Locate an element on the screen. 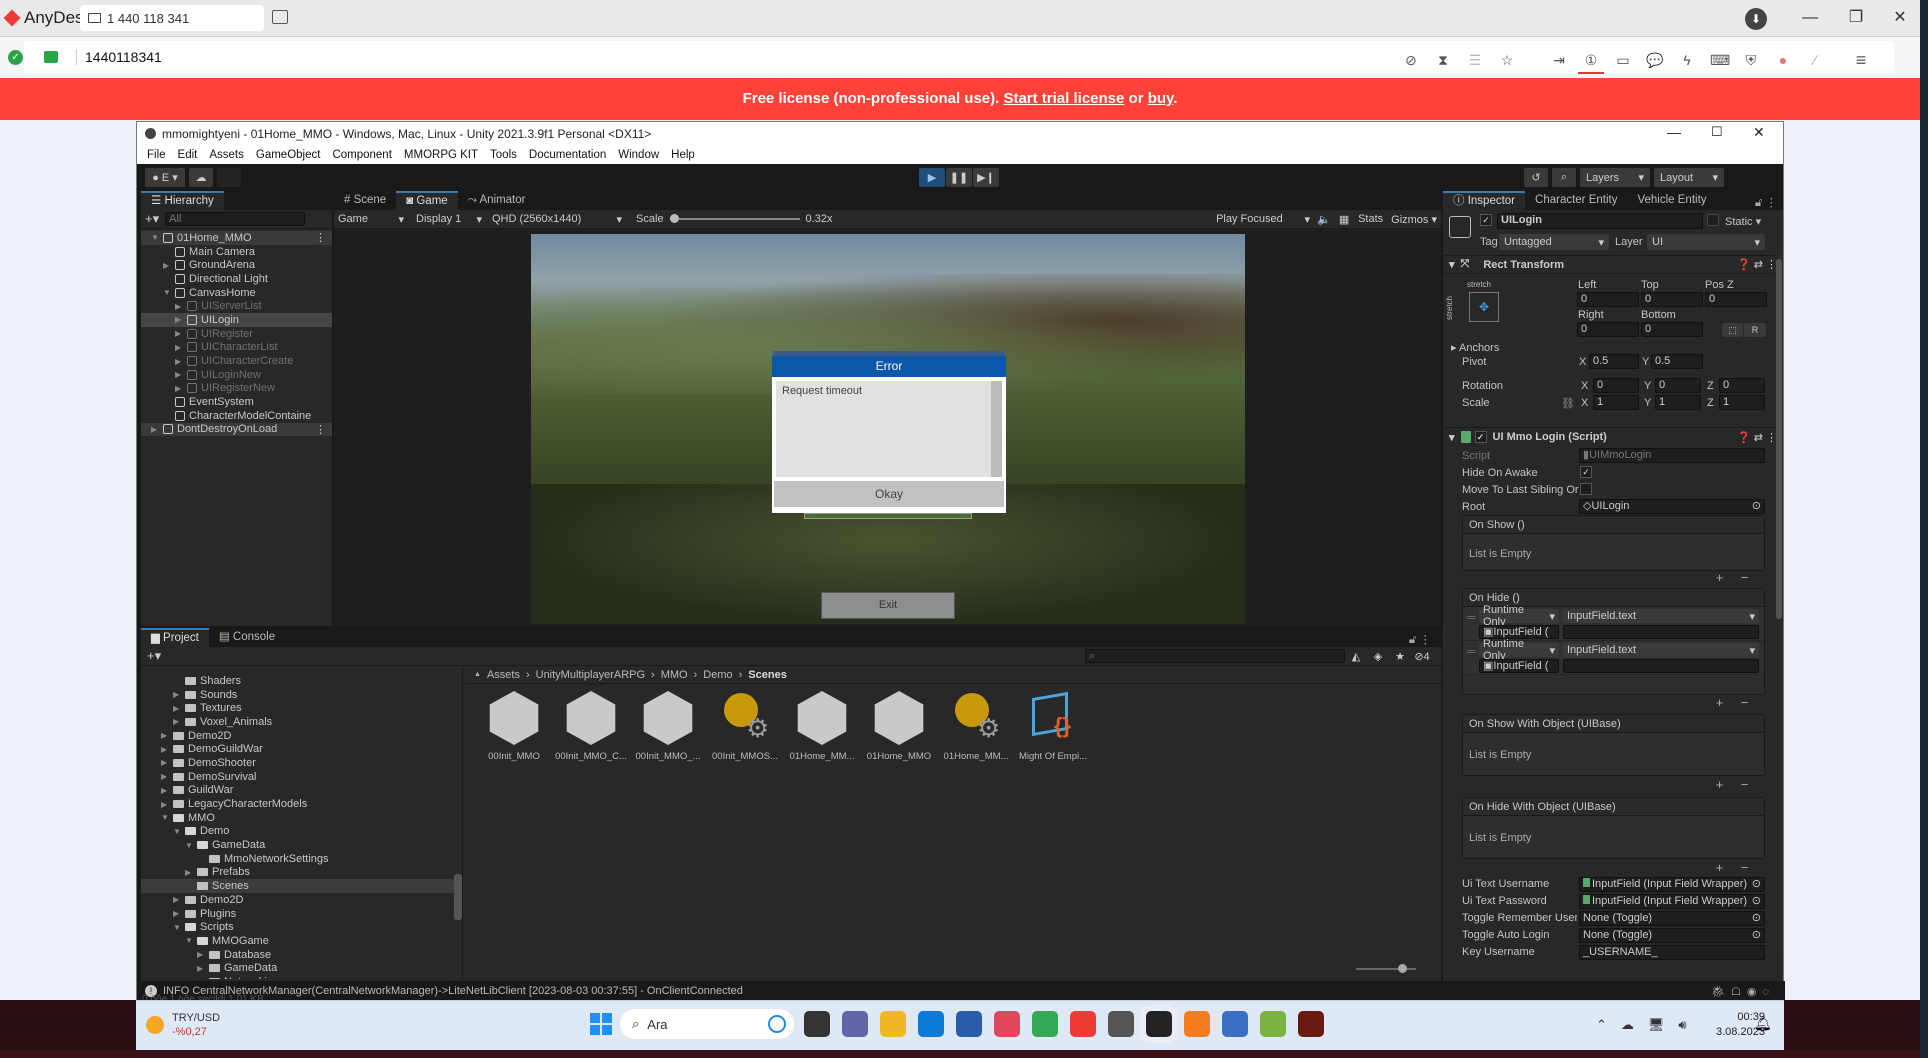  folder-item: ▶ Networking is located at coordinates (301, 977).